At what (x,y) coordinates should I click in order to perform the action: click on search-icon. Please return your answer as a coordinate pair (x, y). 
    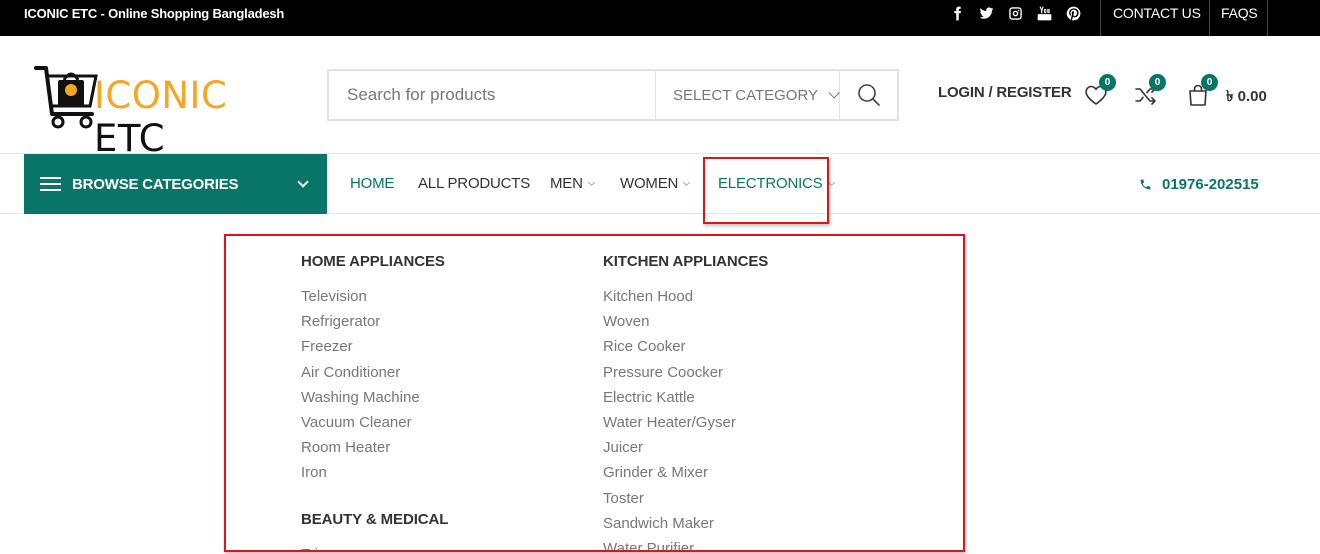
    Looking at the image, I should click on (868, 95).